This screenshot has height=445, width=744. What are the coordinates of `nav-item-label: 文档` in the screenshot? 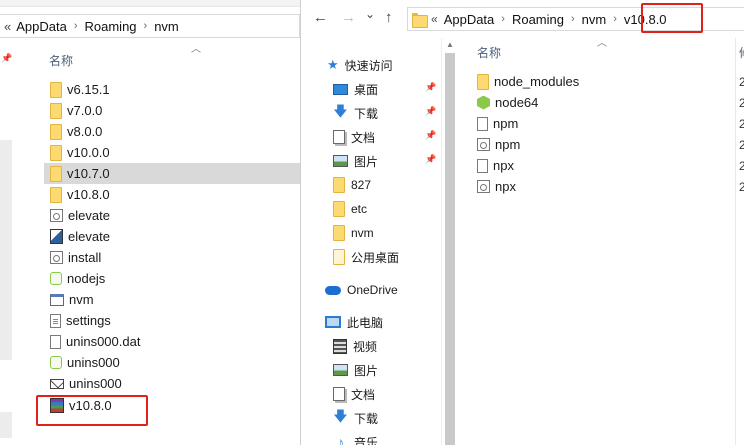 It's located at (363, 137).